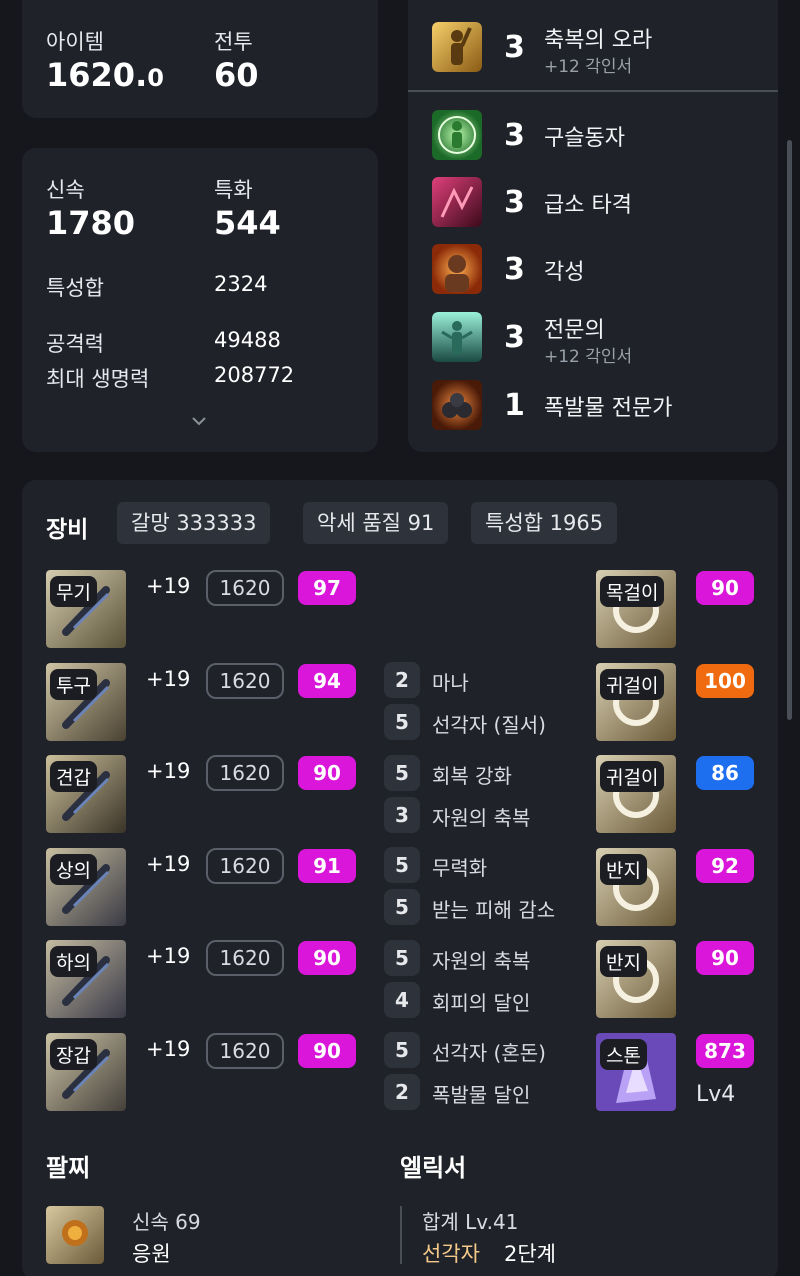  What do you see at coordinates (433, 1168) in the screenshot?
I see `elixir-title: 엘릭서` at bounding box center [433, 1168].